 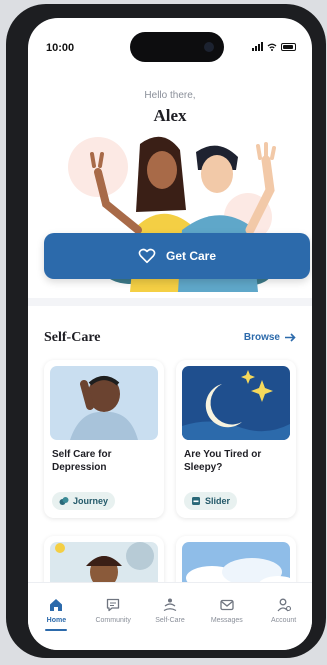 I want to click on tab-self-care: Self-Care, so click(x=170, y=616).